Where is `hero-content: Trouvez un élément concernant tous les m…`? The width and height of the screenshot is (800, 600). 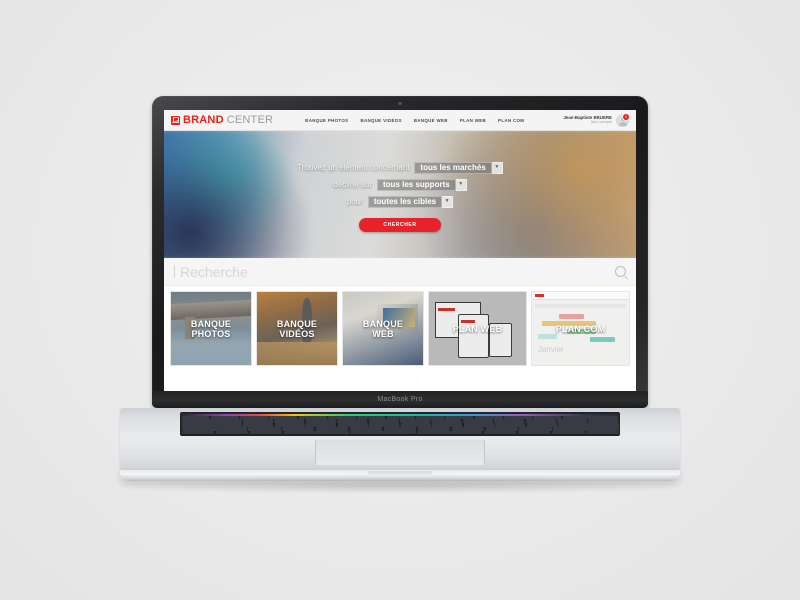 hero-content: Trouvez un élément concernant tous les m… is located at coordinates (400, 194).